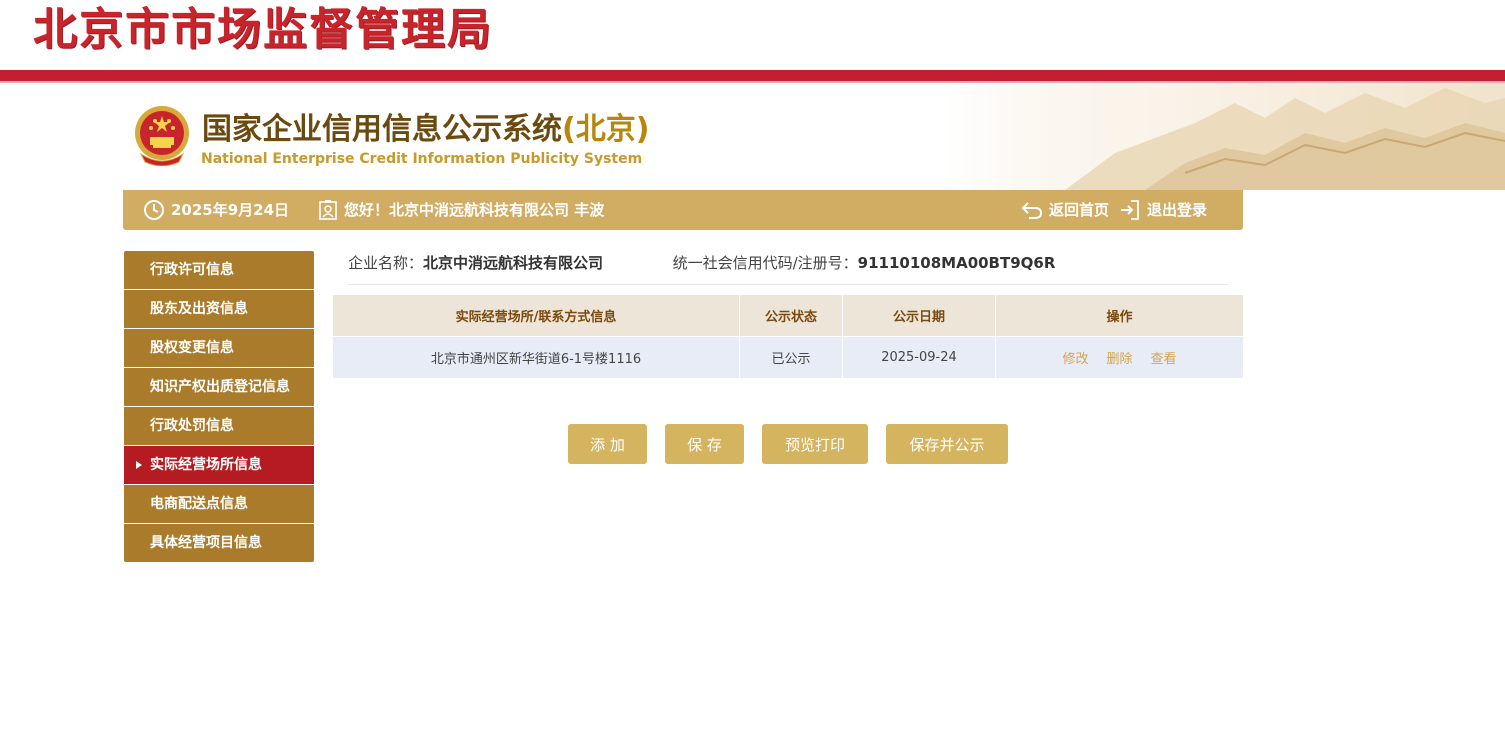  I want to click on logout-label: 退出登录, so click(1177, 210).